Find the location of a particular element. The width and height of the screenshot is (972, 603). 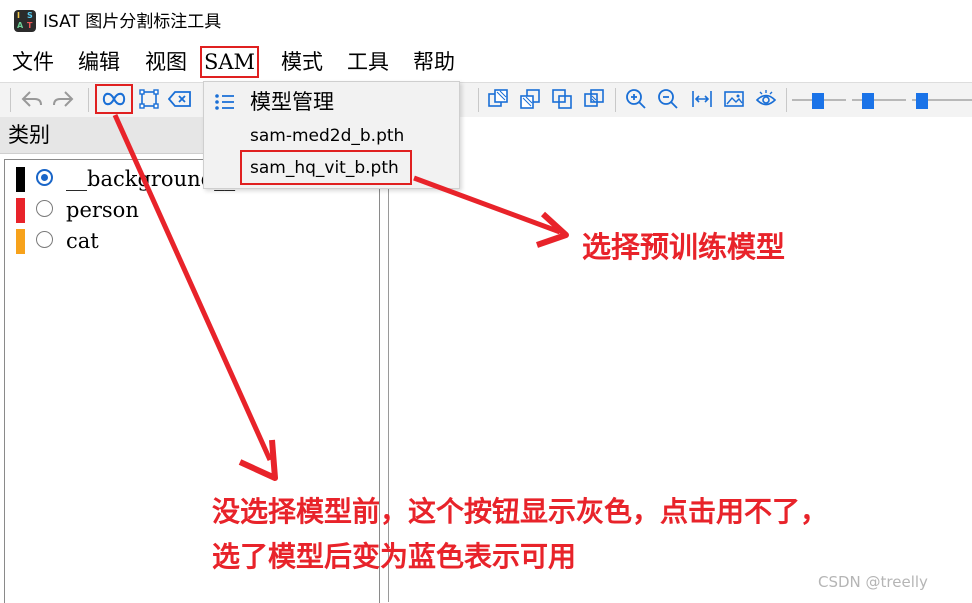

arrow-to-sam-button-note is located at coordinates (195, 297).